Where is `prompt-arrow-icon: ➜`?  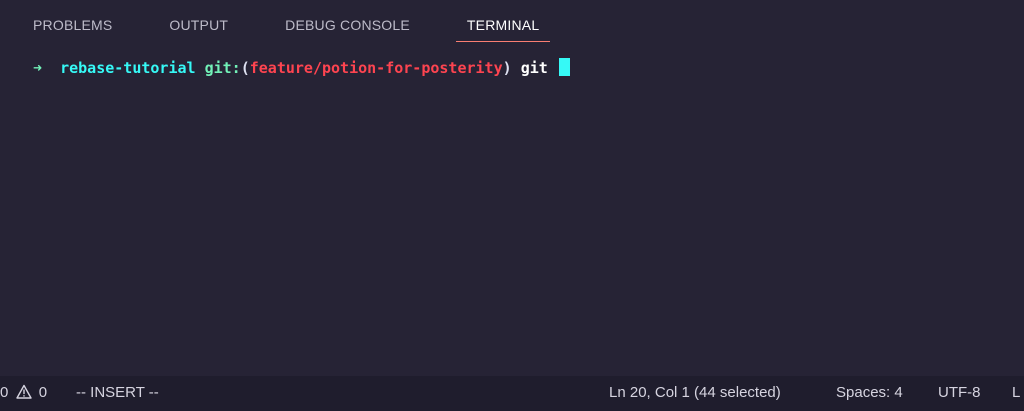
prompt-arrow-icon: ➜ is located at coordinates (38, 68).